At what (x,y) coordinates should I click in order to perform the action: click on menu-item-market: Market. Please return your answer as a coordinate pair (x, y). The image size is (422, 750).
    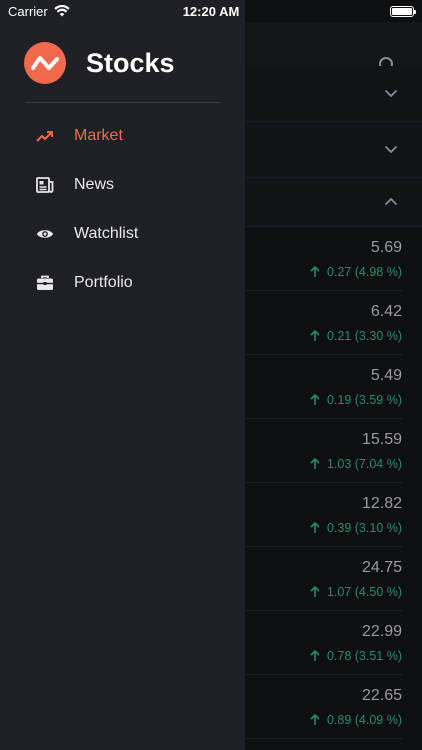
    Looking at the image, I should click on (122, 135).